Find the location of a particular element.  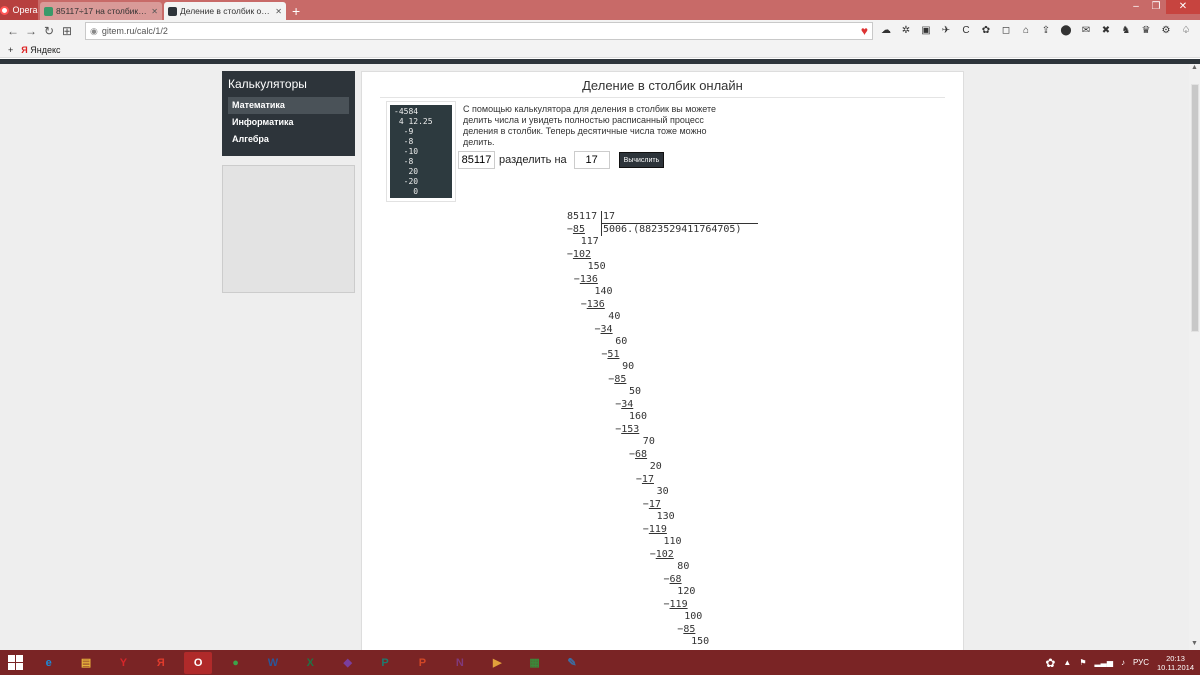

new-tab-button: + is located at coordinates (296, 11).